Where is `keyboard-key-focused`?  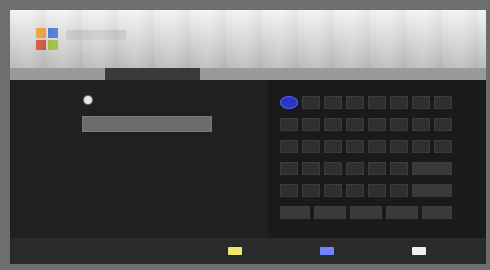 keyboard-key-focused is located at coordinates (289, 102).